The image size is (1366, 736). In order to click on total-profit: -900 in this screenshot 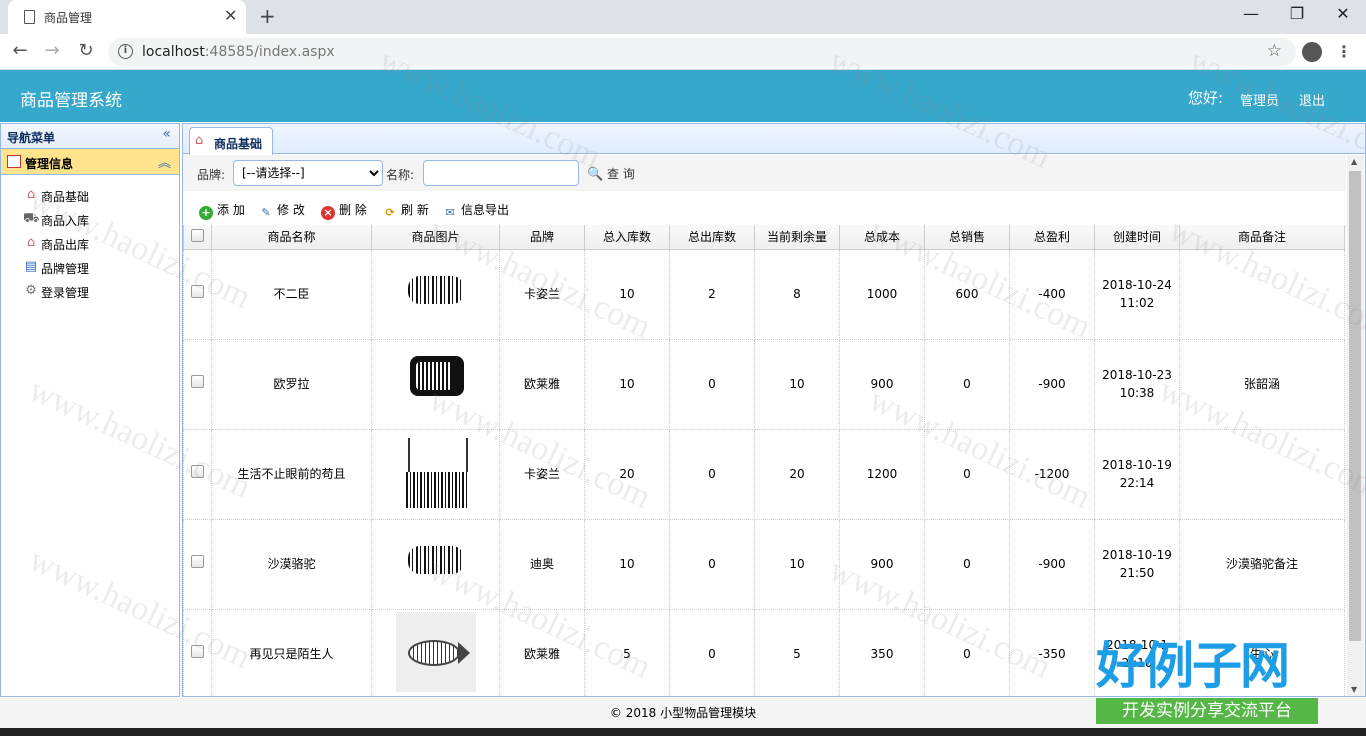, I will do `click(1052, 384)`.